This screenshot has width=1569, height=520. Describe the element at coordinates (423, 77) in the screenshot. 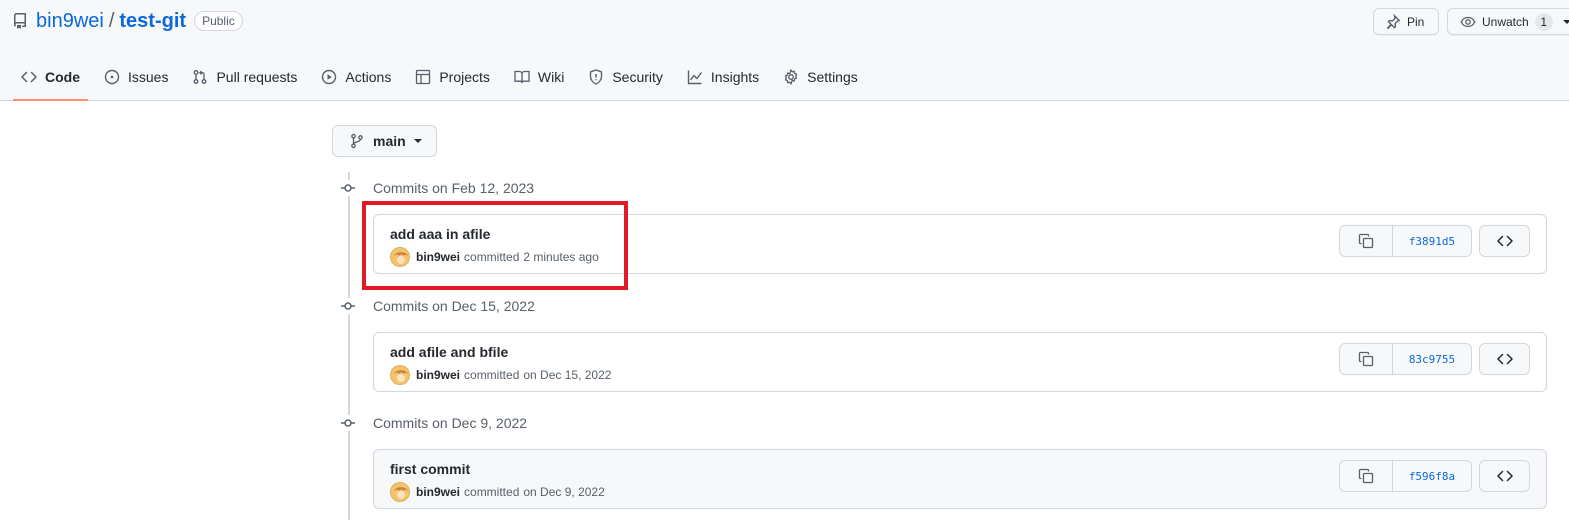

I see `table-icon` at that location.